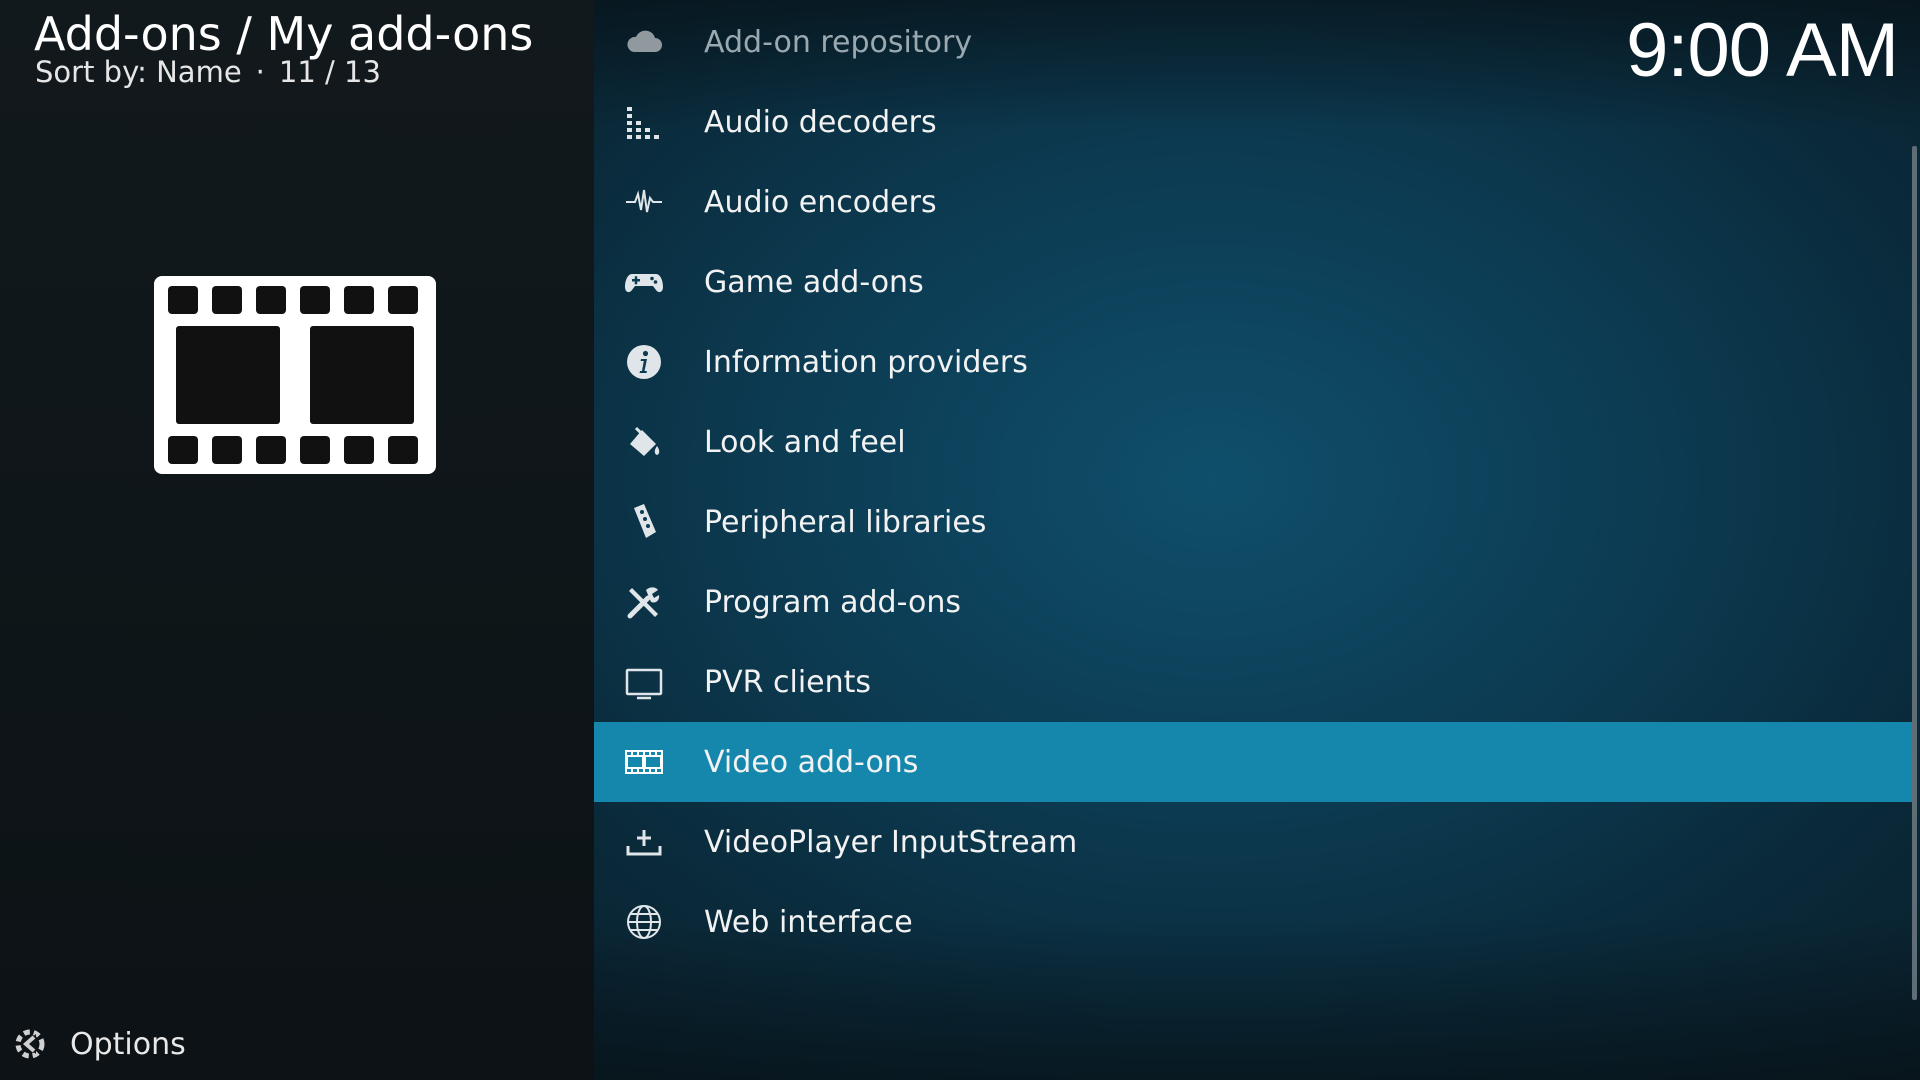  What do you see at coordinates (644, 201) in the screenshot?
I see `waveform-icon` at bounding box center [644, 201].